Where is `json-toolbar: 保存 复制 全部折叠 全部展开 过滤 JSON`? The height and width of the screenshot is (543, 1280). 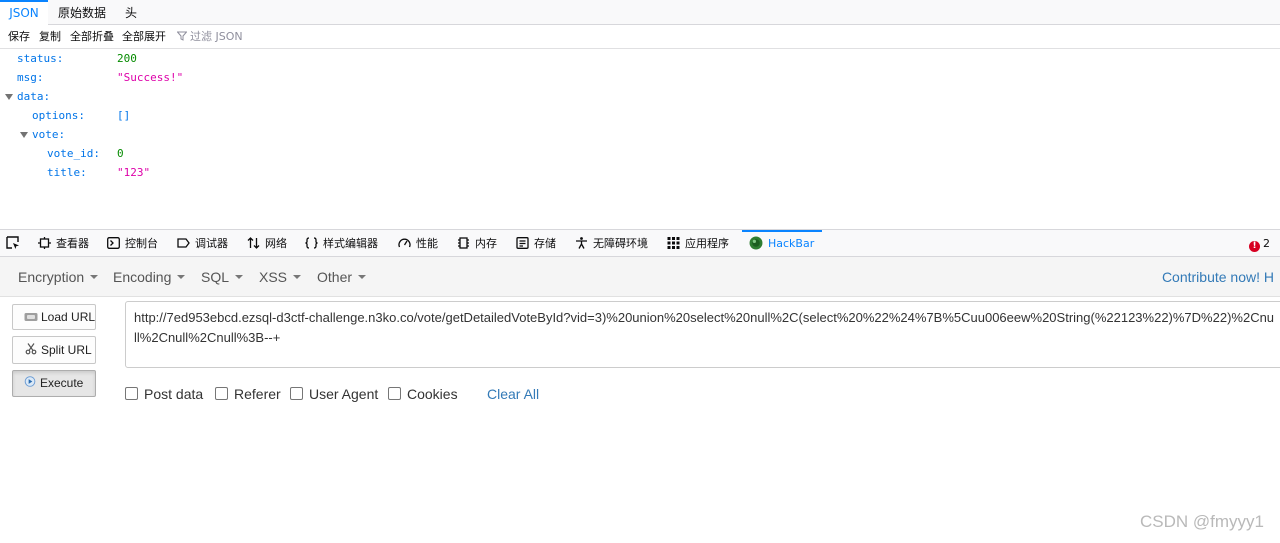
json-toolbar: 保存 复制 全部折叠 全部展开 过滤 JSON is located at coordinates (640, 37).